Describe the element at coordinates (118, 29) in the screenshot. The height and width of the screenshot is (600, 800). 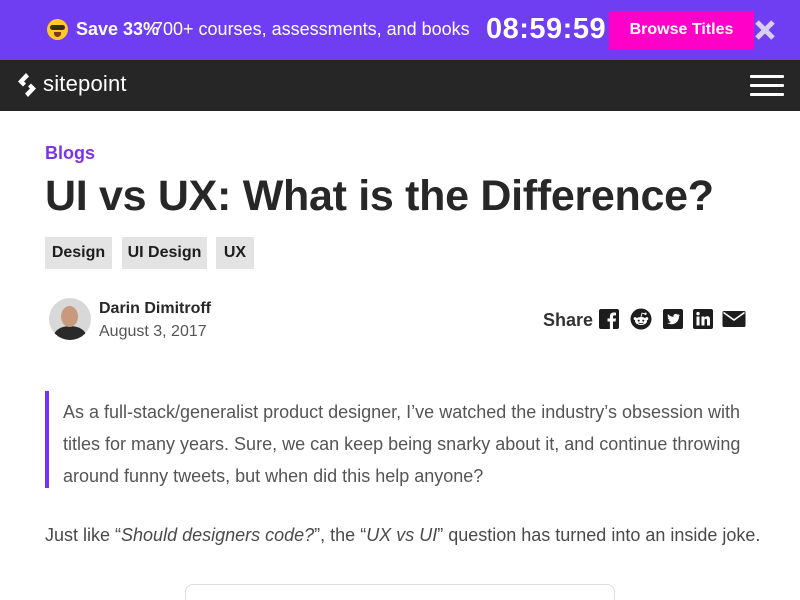
I see `promo-save-text: Save 33%` at that location.